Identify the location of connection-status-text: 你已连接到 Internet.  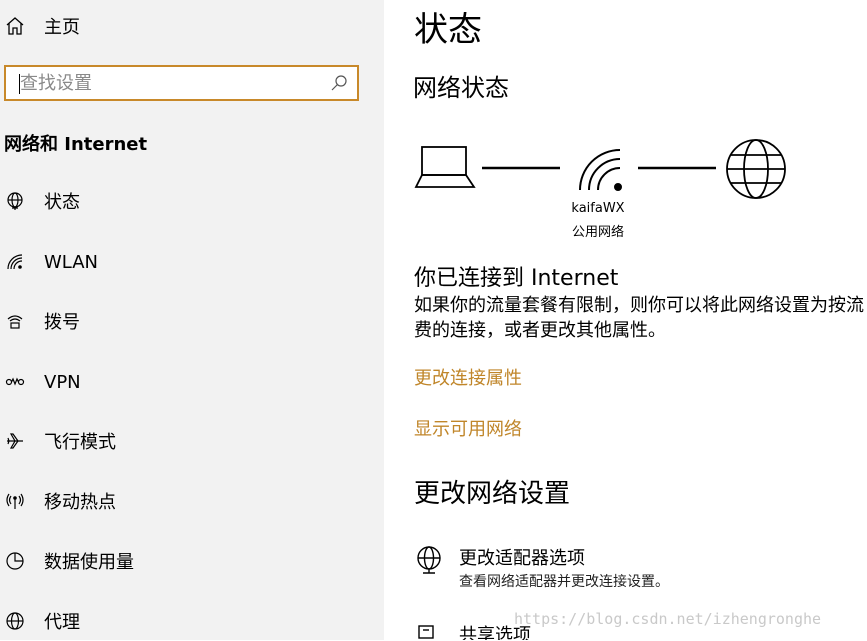
(516, 278).